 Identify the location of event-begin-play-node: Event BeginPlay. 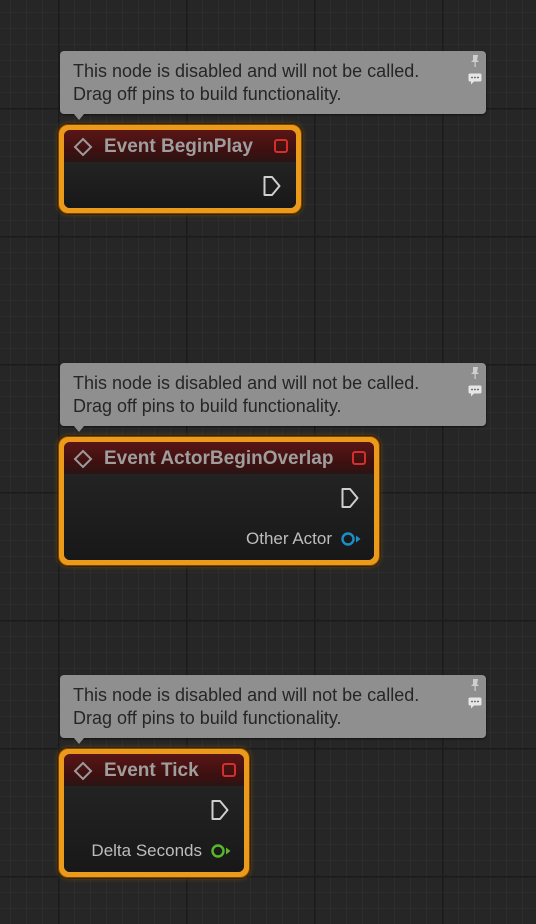
(180, 169).